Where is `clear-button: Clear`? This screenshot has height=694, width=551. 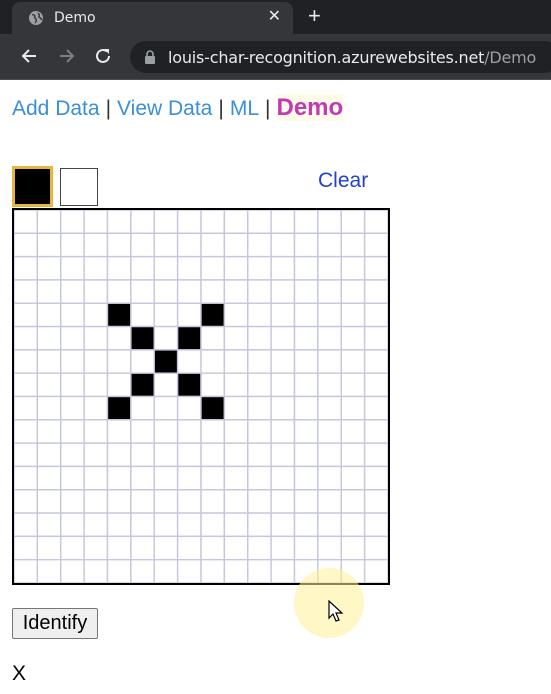 clear-button: Clear is located at coordinates (343, 181).